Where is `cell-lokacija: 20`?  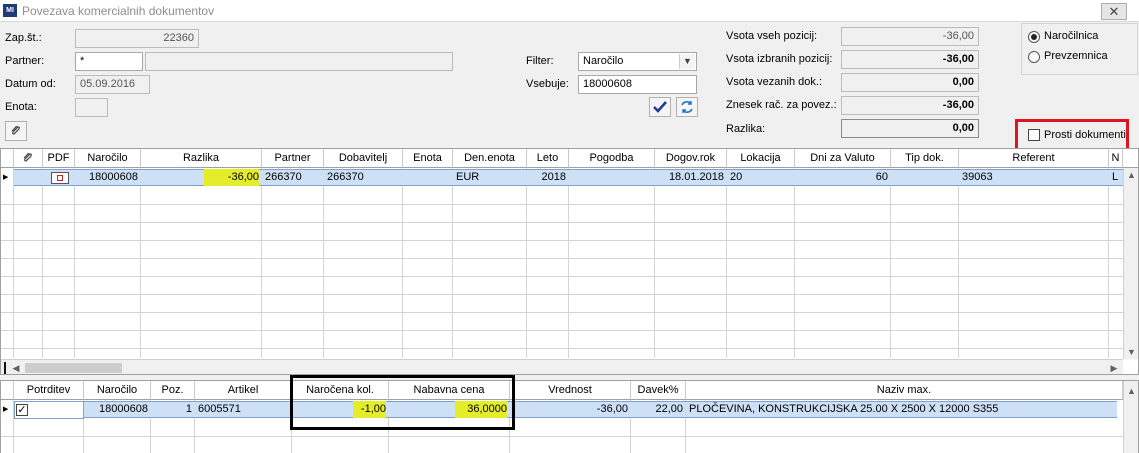 cell-lokacija: 20 is located at coordinates (736, 177).